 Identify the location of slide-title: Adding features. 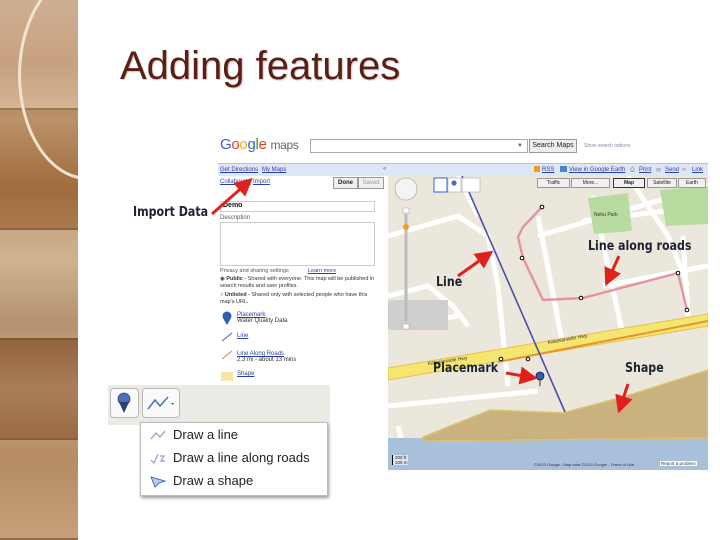
(260, 66).